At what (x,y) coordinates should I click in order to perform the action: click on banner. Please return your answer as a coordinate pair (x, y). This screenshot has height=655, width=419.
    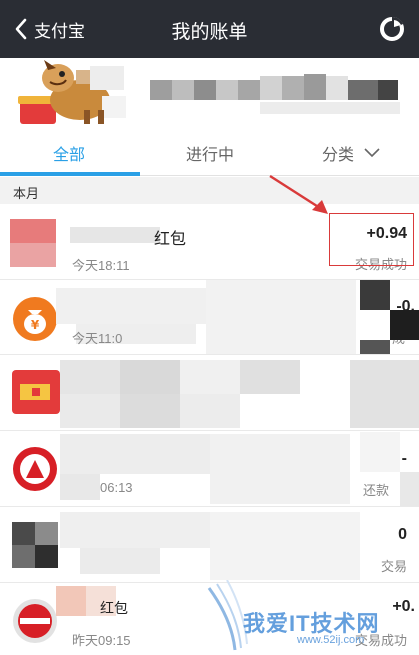
    Looking at the image, I should click on (209, 93).